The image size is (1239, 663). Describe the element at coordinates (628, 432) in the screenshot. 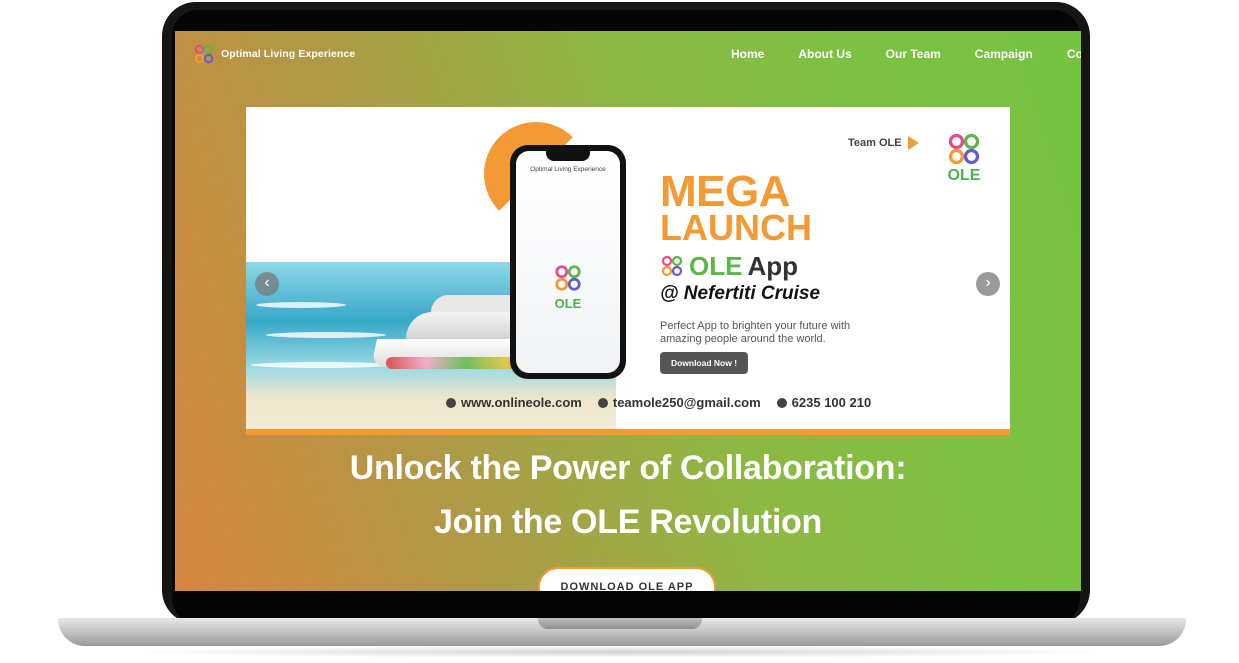

I see `banner-accent-bar` at that location.